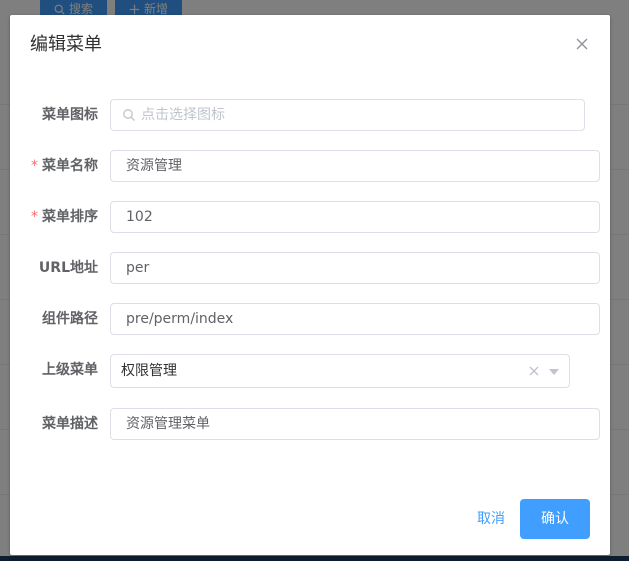 The image size is (629, 561). Describe the element at coordinates (340, 371) in the screenshot. I see `parent-menu-select: 权限管理` at that location.